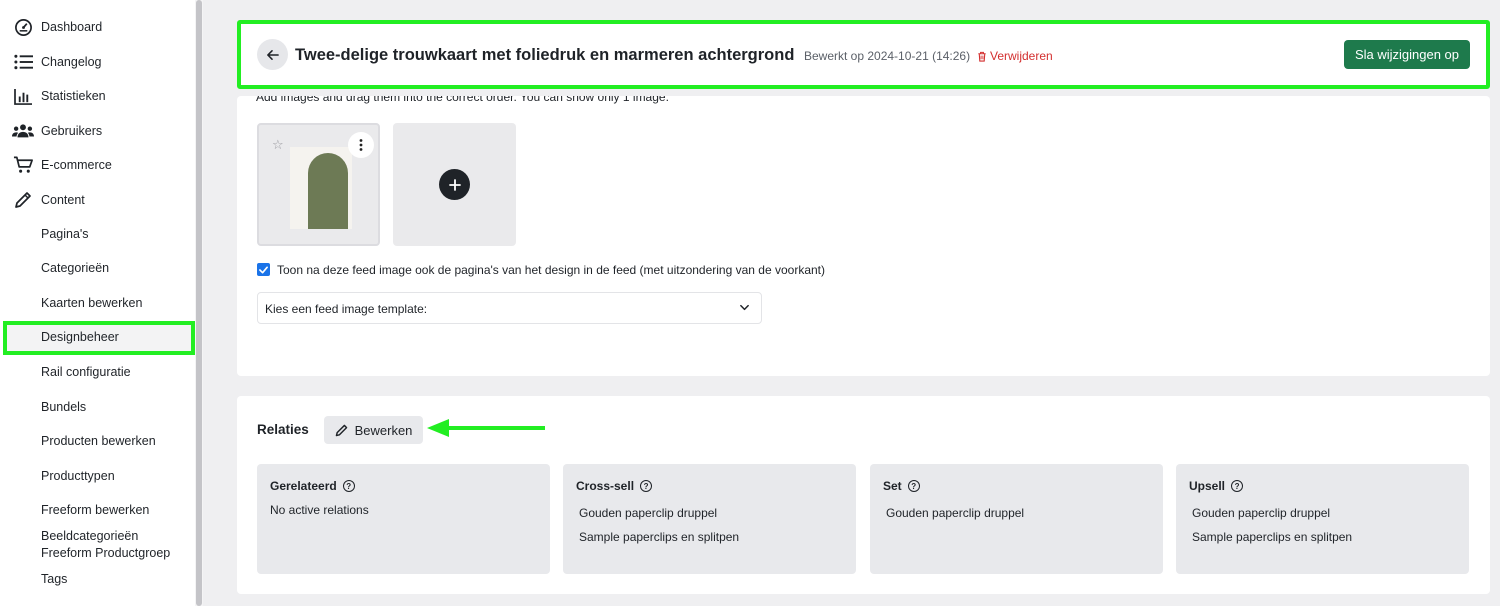 This screenshot has height=606, width=1500. Describe the element at coordinates (97, 200) in the screenshot. I see `sidebar-item-content: Content` at that location.